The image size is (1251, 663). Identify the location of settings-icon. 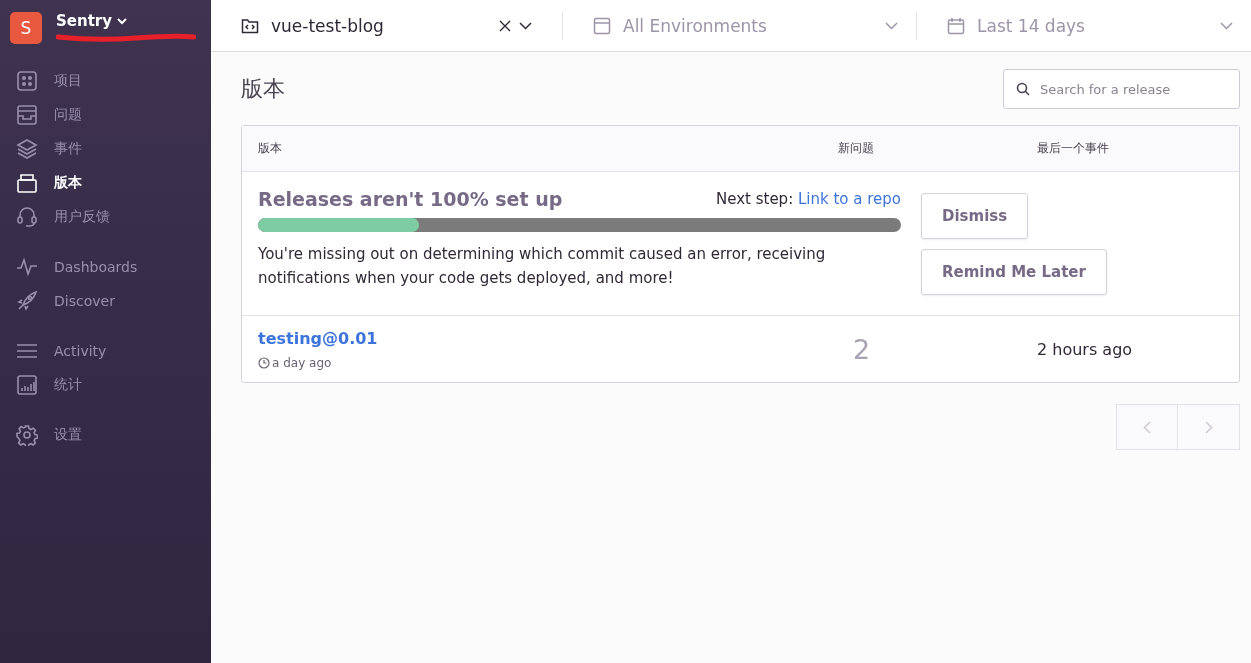
(27, 435).